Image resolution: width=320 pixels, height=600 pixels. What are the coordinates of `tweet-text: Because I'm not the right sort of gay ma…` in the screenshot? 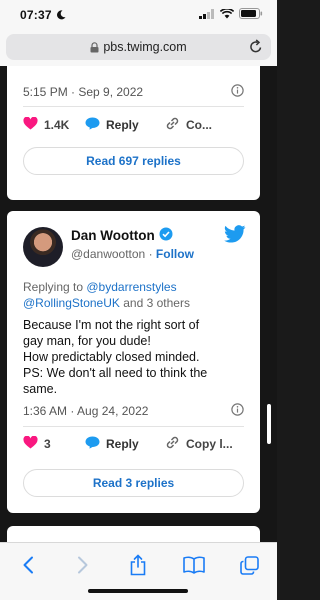 It's located at (135, 357).